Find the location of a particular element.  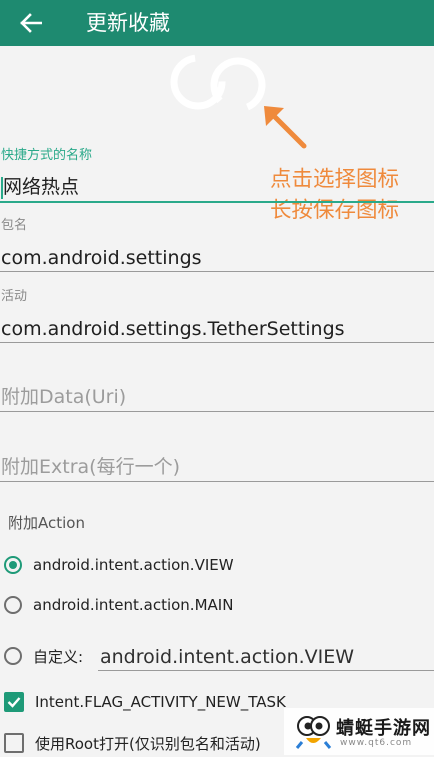

extra-placeholder: 附加Extra(每行一个) is located at coordinates (90, 467).